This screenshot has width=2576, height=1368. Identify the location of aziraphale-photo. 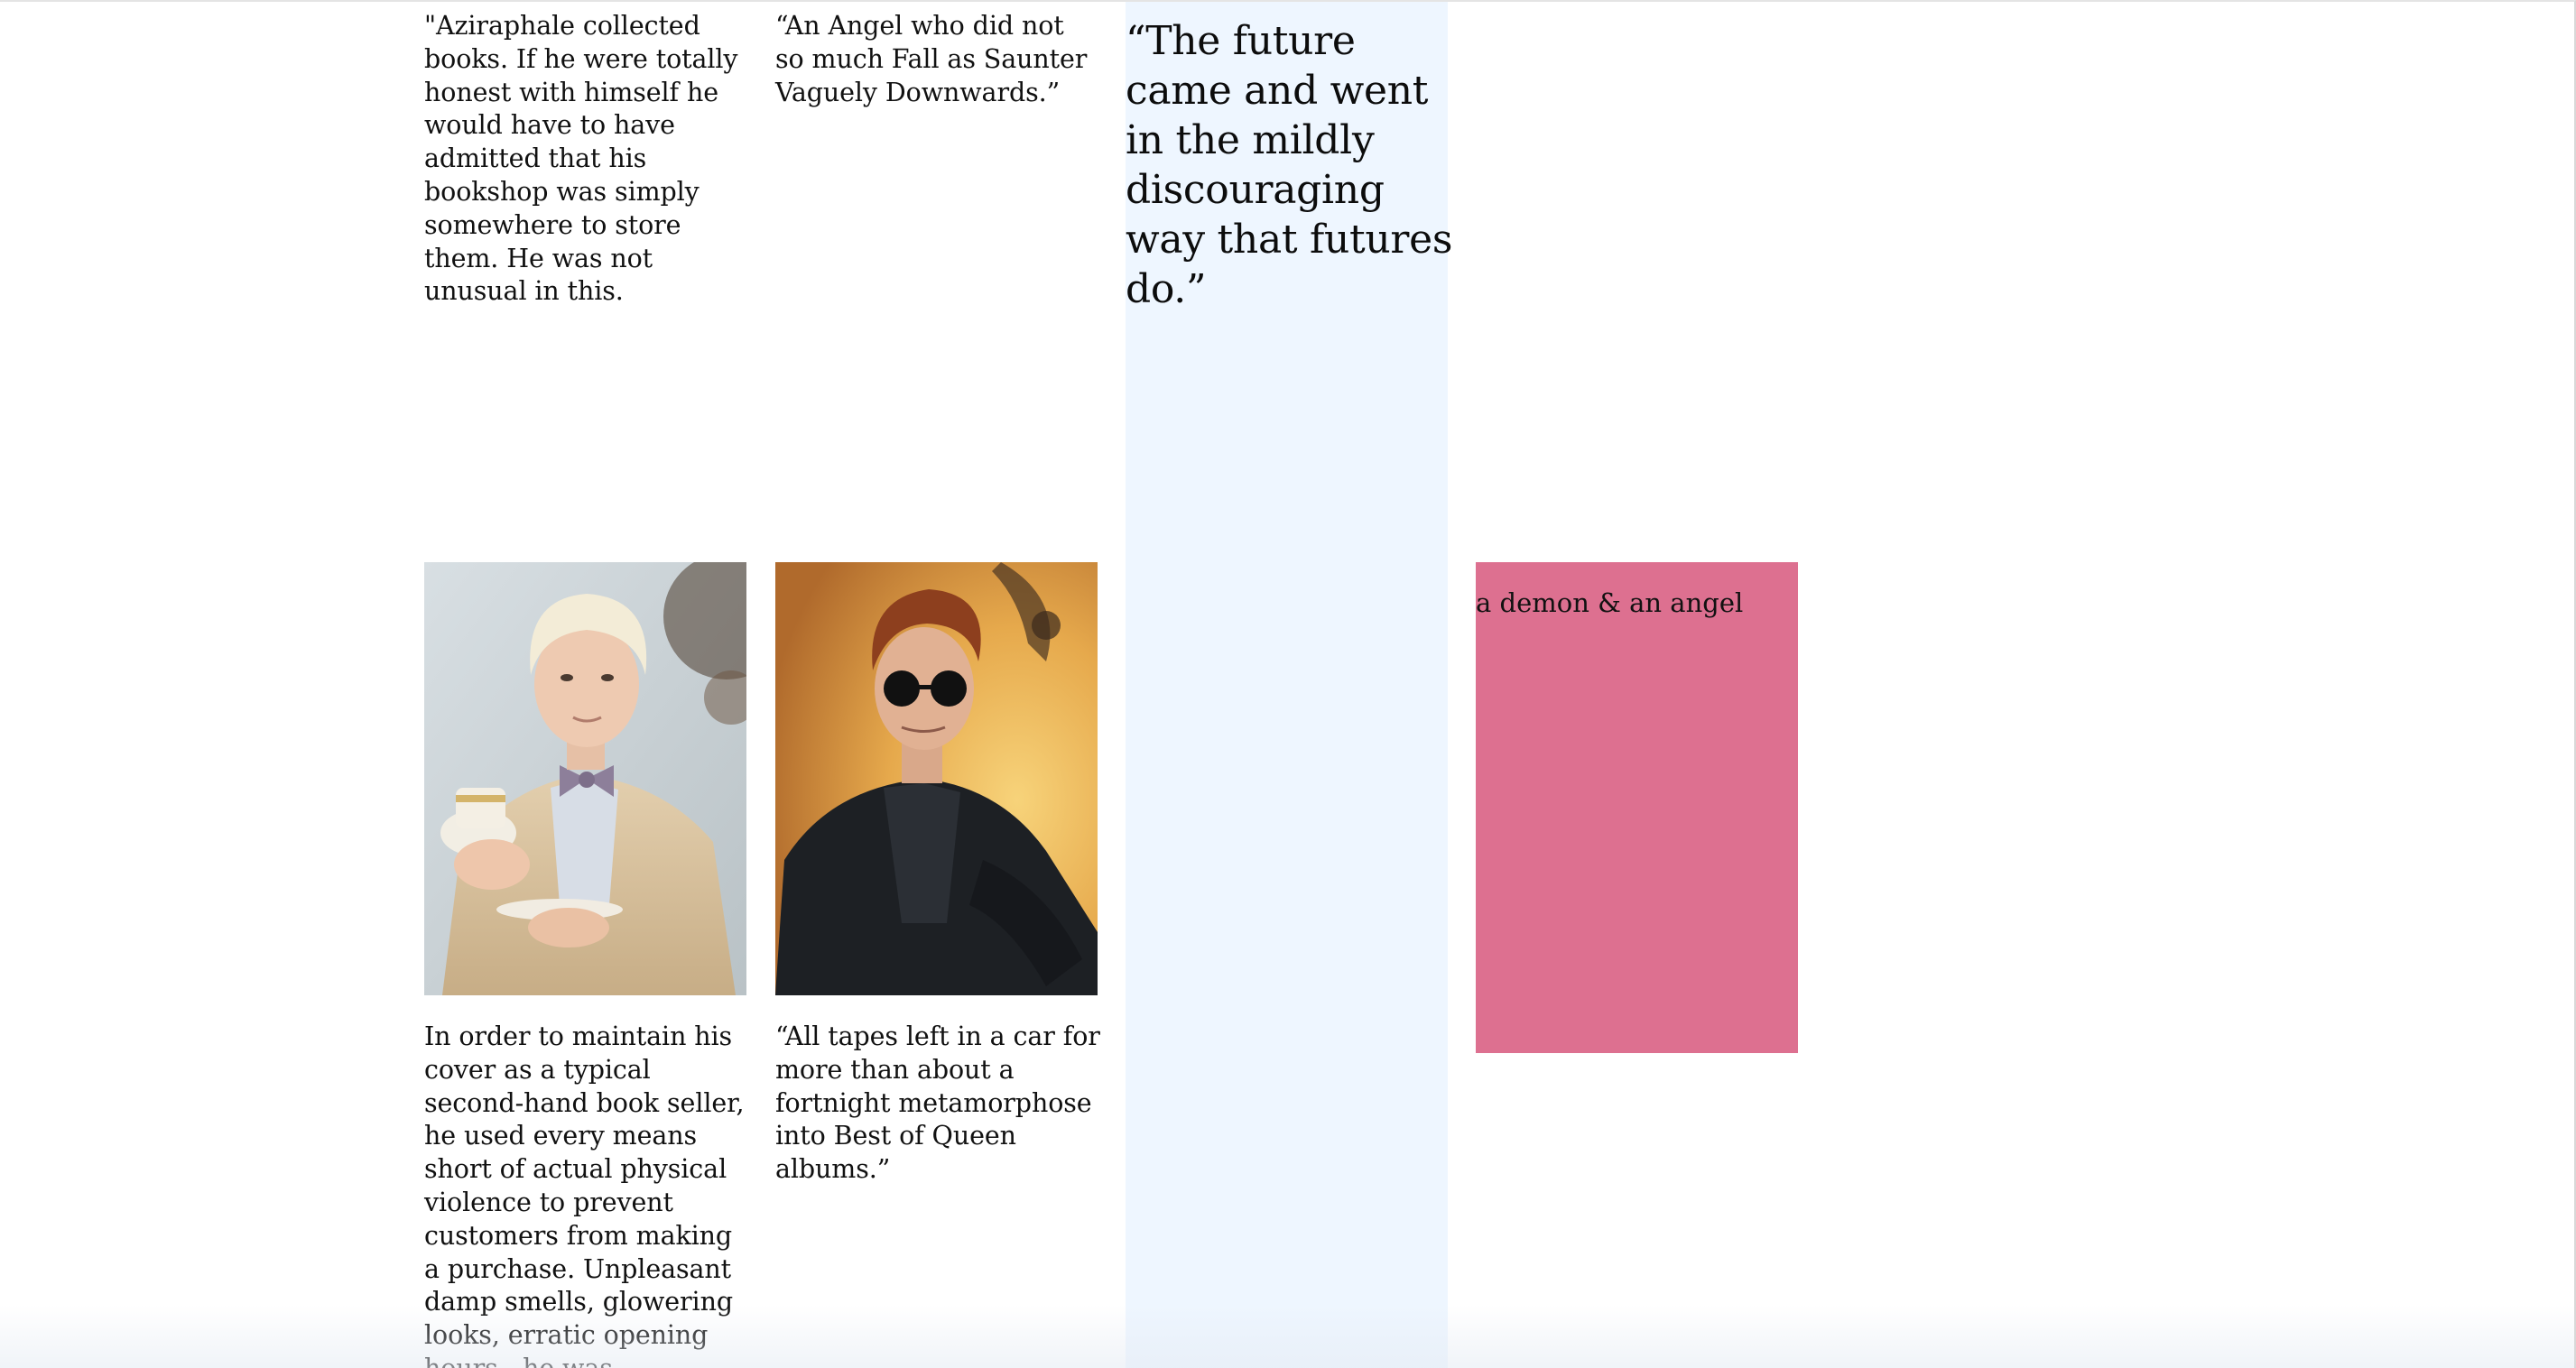
(585, 778).